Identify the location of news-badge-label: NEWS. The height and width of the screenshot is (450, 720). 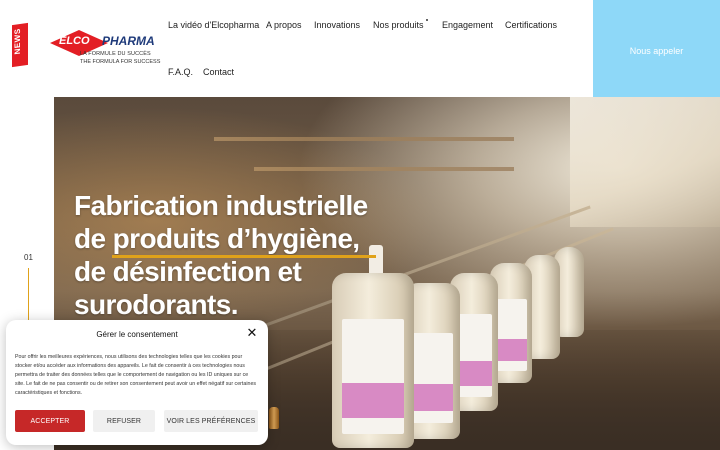
(17, 41).